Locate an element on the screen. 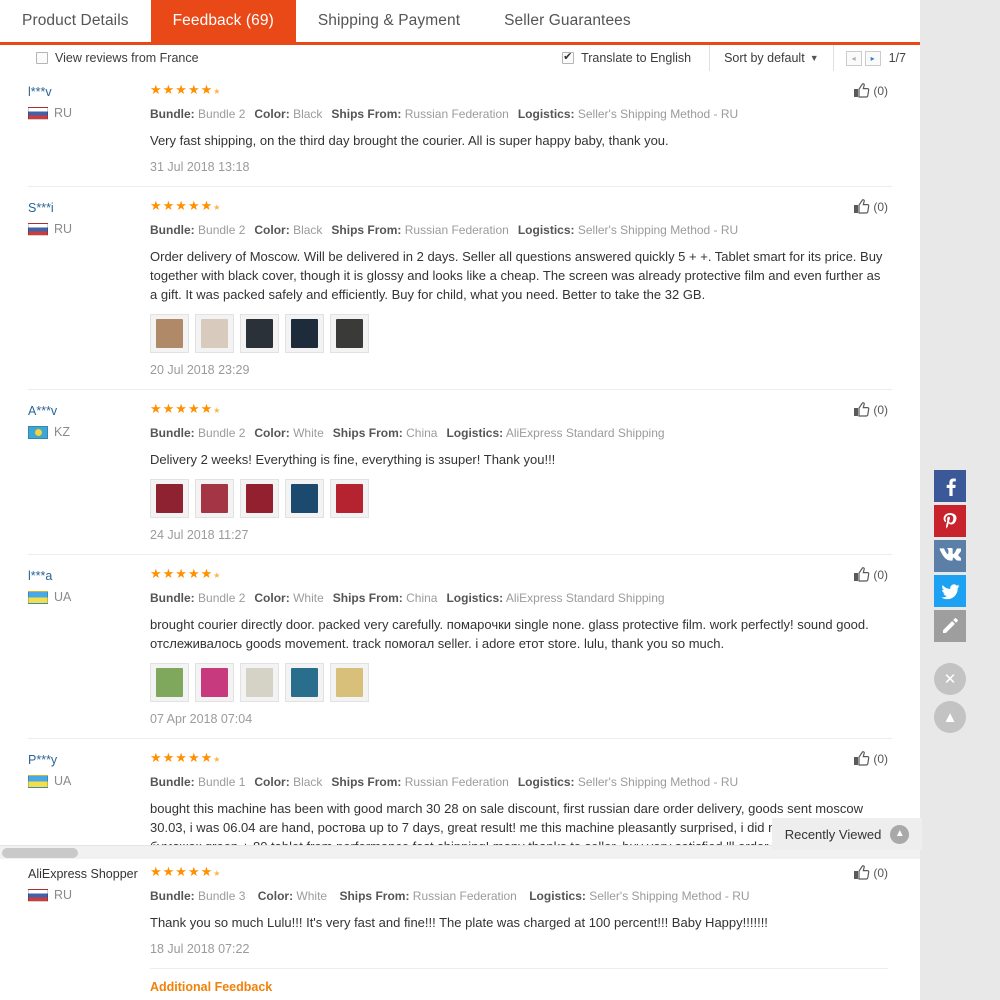 The width and height of the screenshot is (1000, 1000). vk-icon is located at coordinates (950, 554).